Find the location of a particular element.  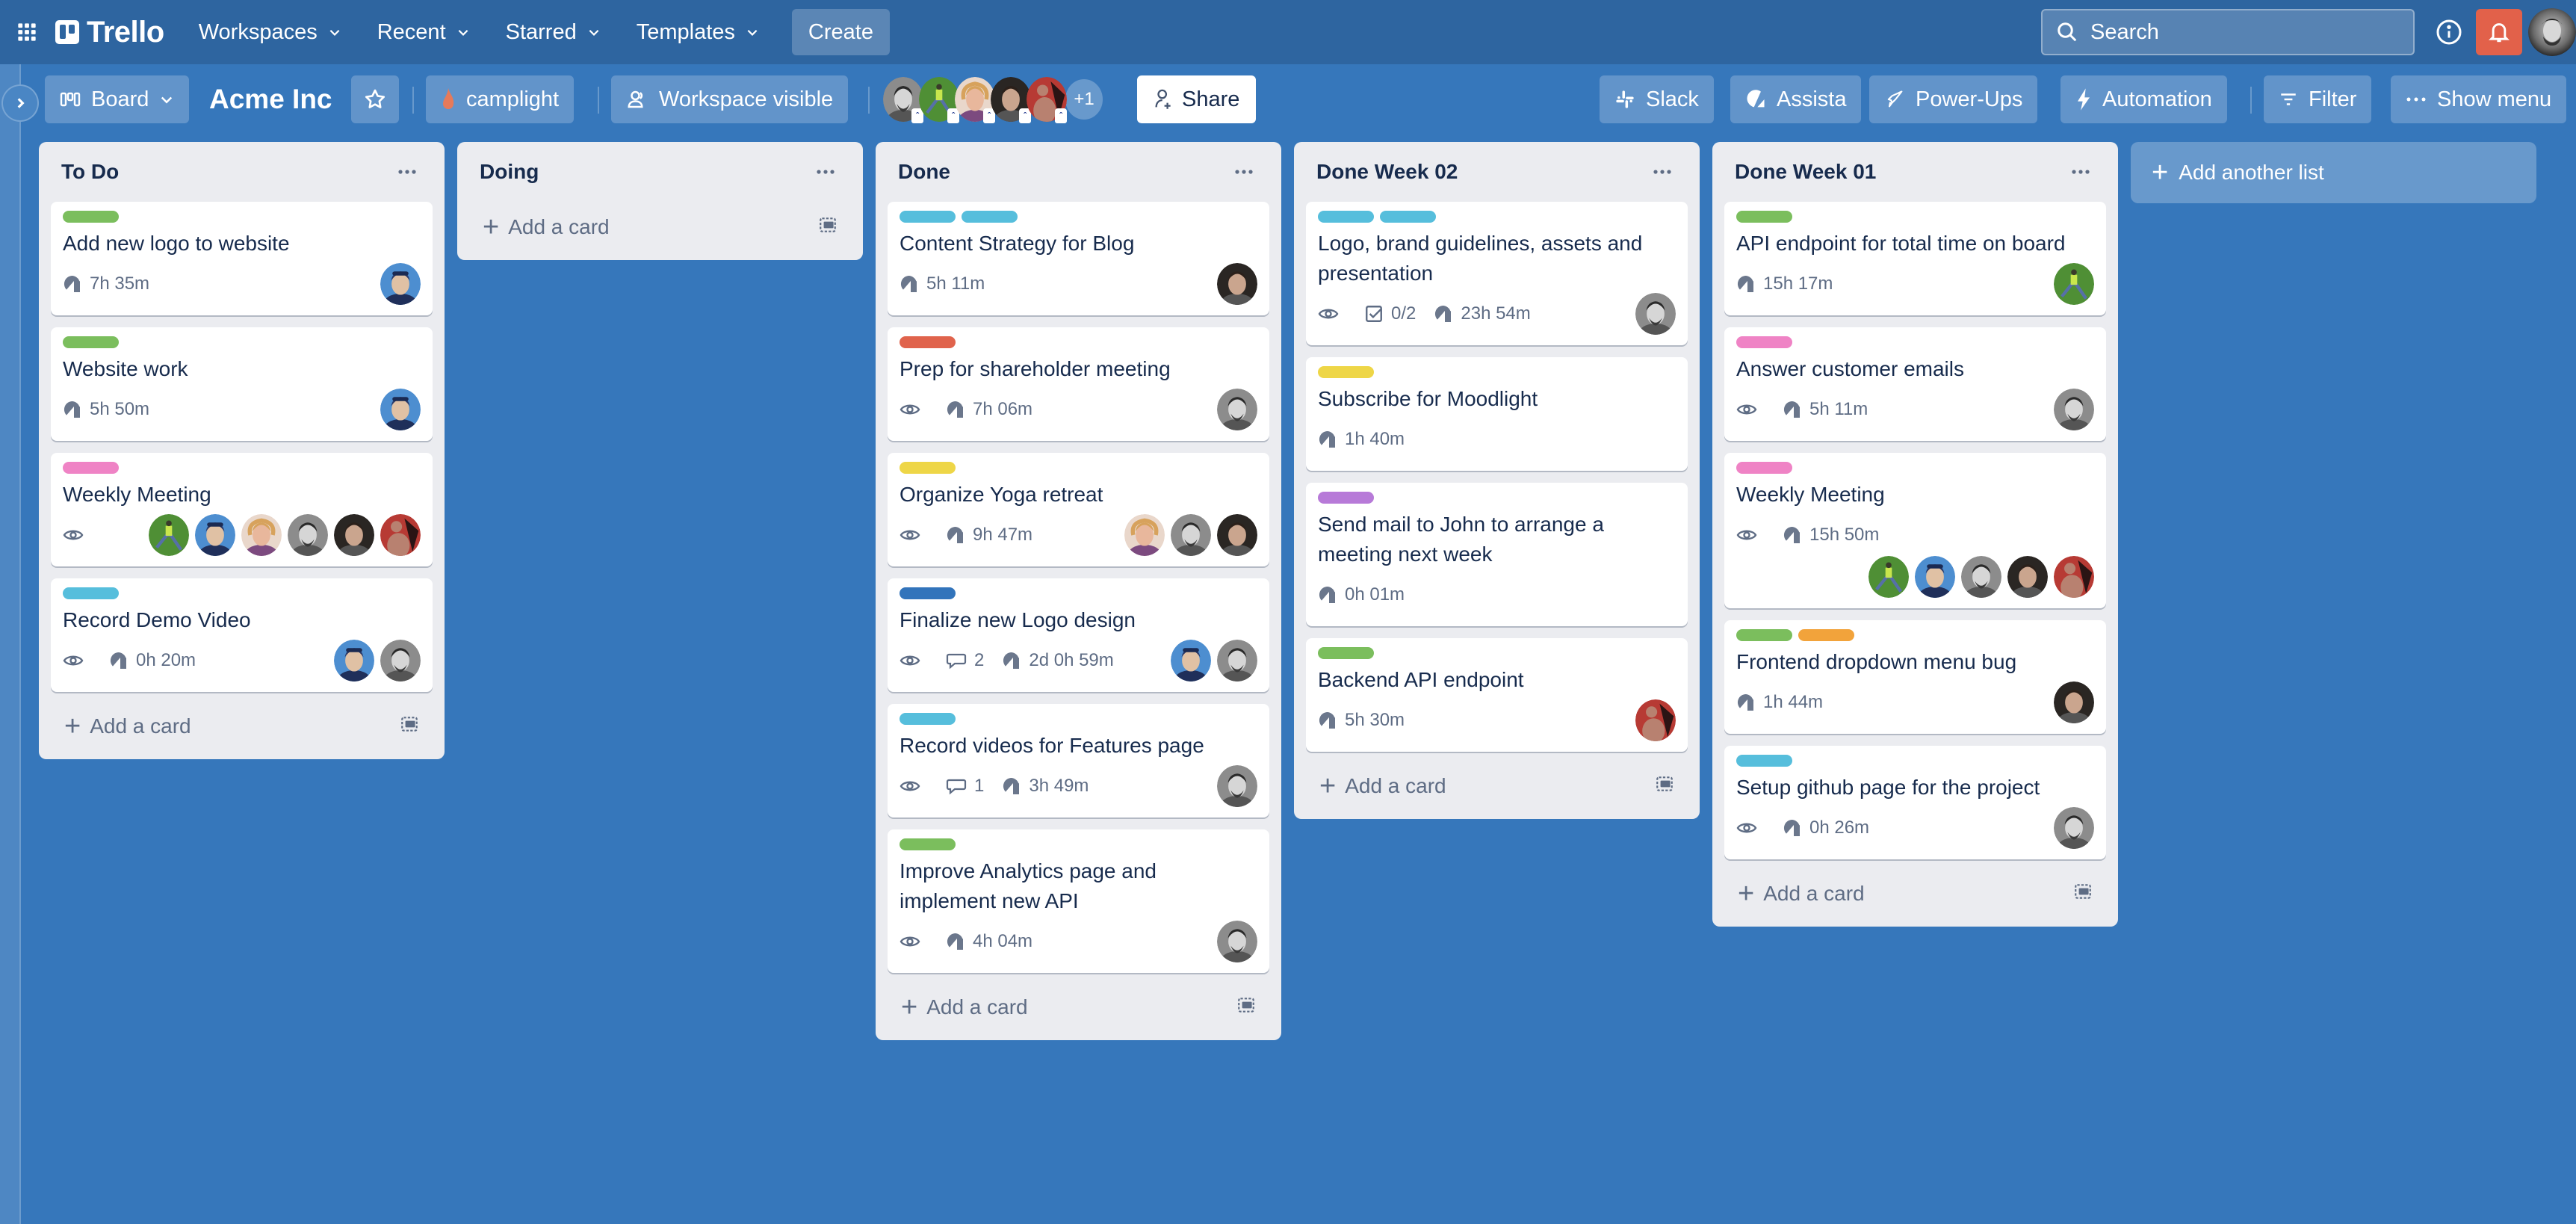

list-title: Done is located at coordinates (924, 172).